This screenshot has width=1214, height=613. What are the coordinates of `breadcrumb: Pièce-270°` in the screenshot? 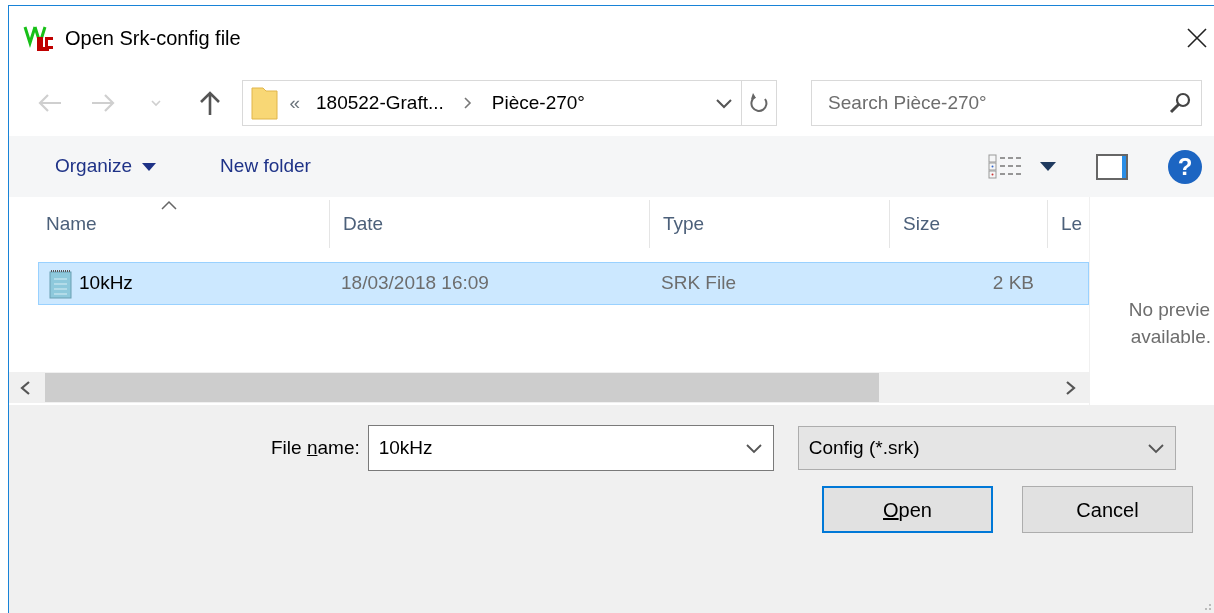 It's located at (538, 103).